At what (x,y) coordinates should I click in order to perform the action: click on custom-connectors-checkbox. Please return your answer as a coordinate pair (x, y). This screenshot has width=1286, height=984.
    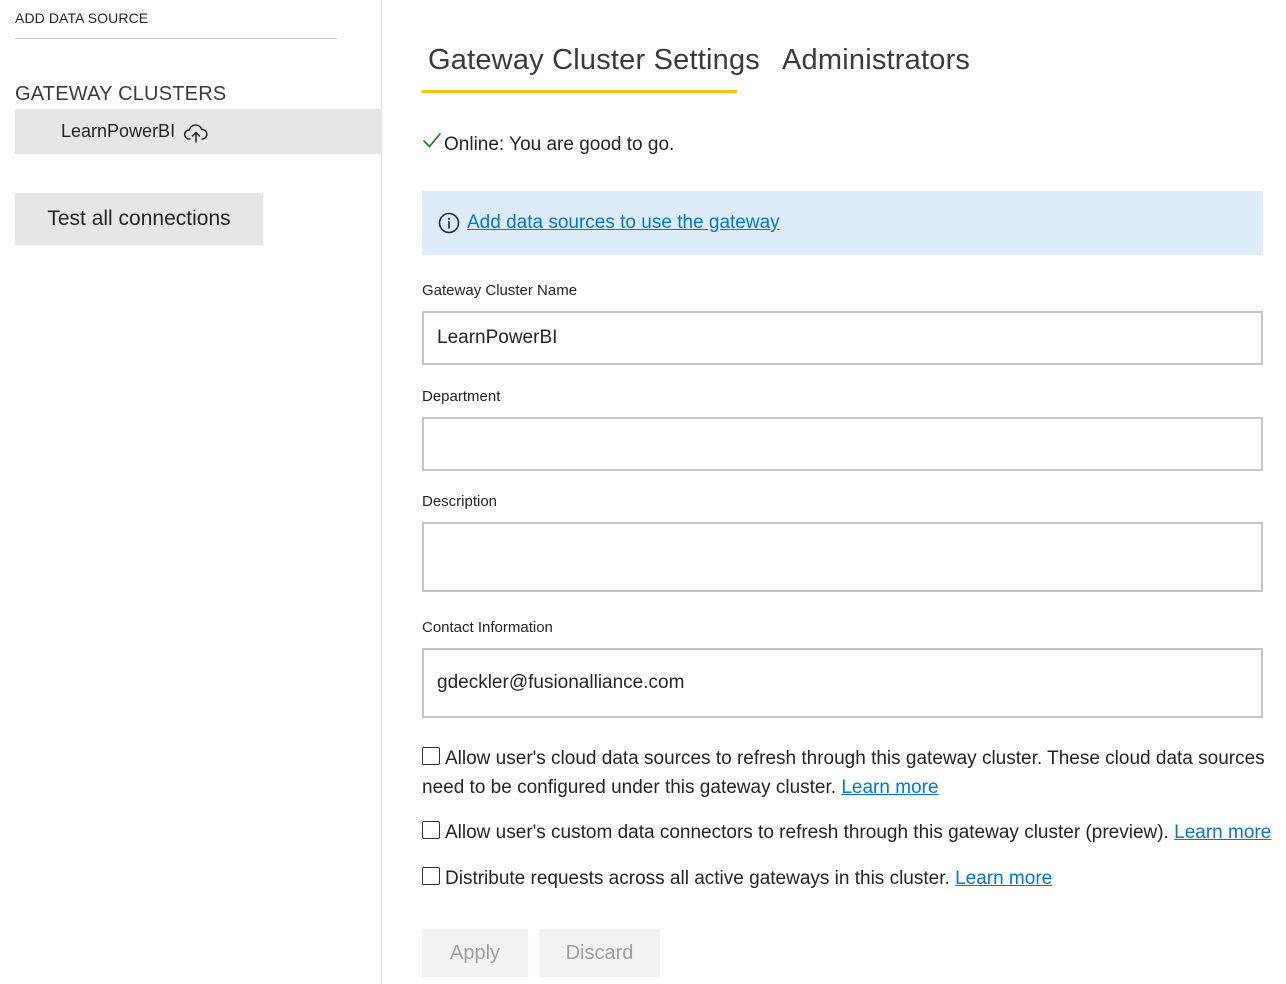
    Looking at the image, I should click on (431, 830).